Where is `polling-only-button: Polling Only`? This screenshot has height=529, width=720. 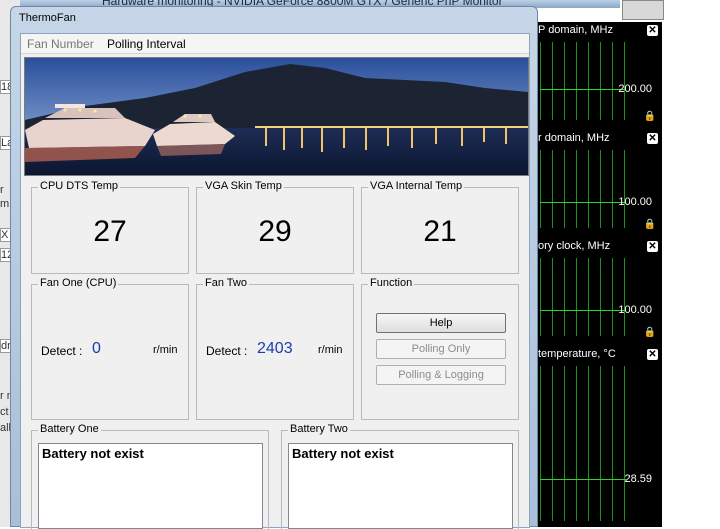 polling-only-button: Polling Only is located at coordinates (441, 349).